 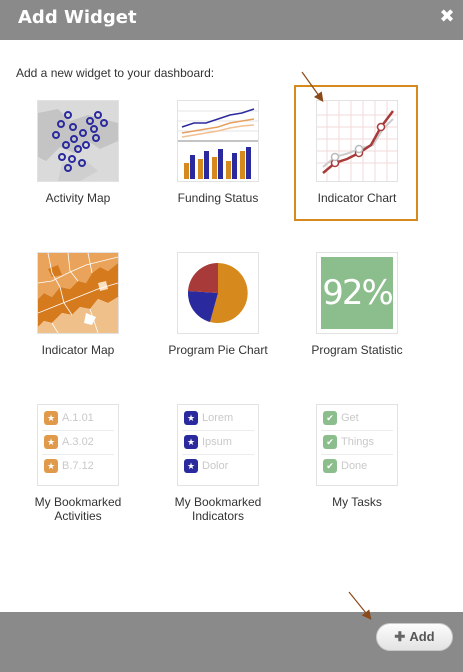 I want to click on dialog-title: Add Widget, so click(x=77, y=17).